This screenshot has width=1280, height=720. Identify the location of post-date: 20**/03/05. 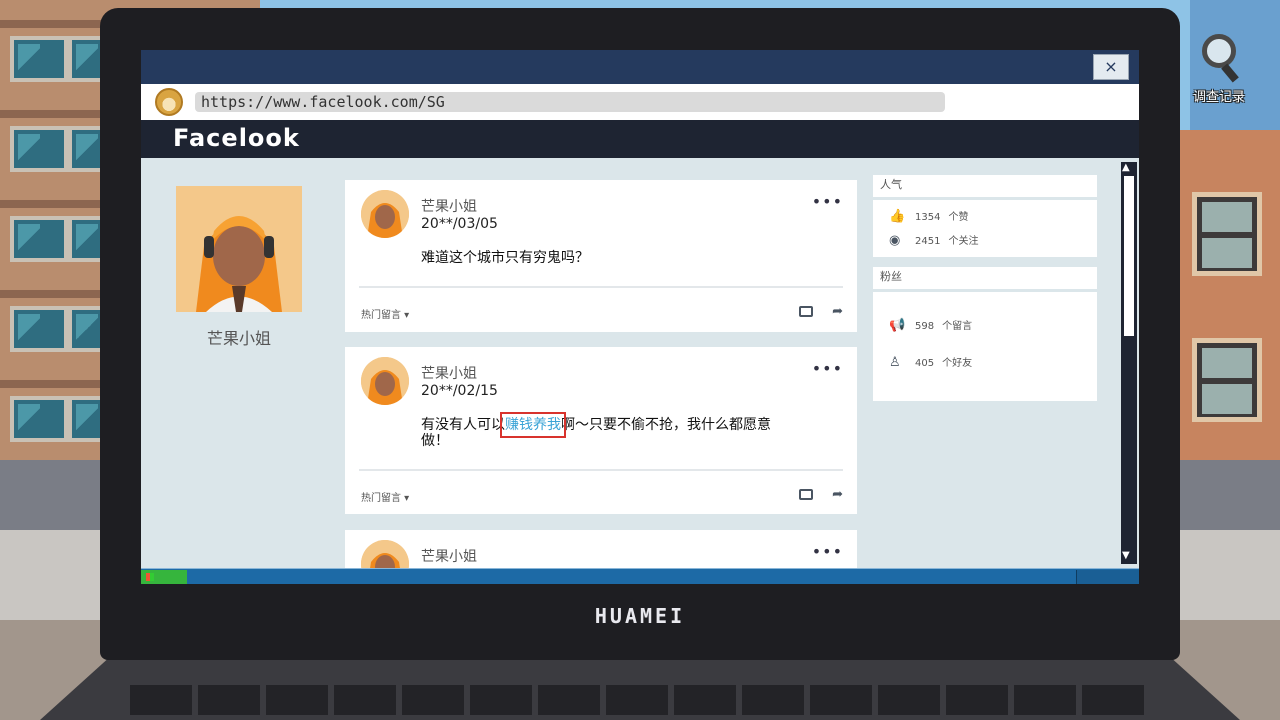
(459, 224).